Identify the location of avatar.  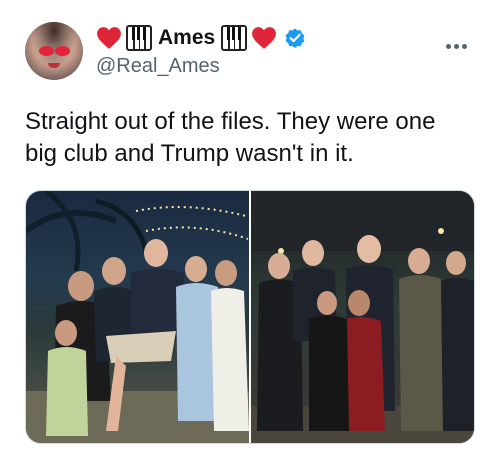
(54, 51).